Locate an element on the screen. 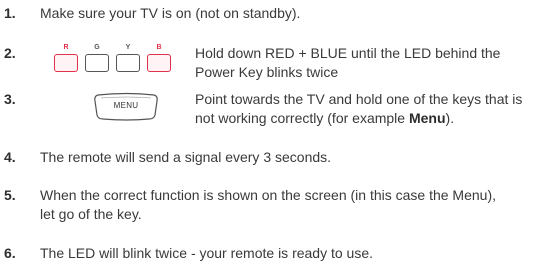 This screenshot has width=557, height=264. step-number: 1. is located at coordinates (10, 13).